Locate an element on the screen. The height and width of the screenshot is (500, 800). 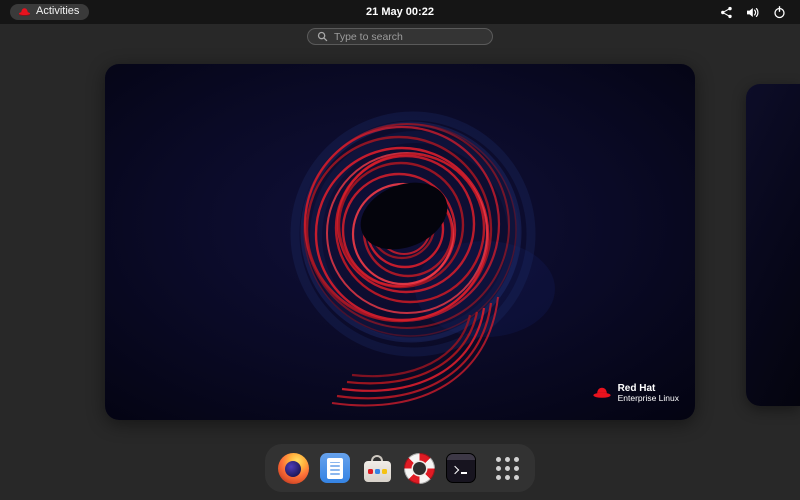
power-icon is located at coordinates (779, 11).